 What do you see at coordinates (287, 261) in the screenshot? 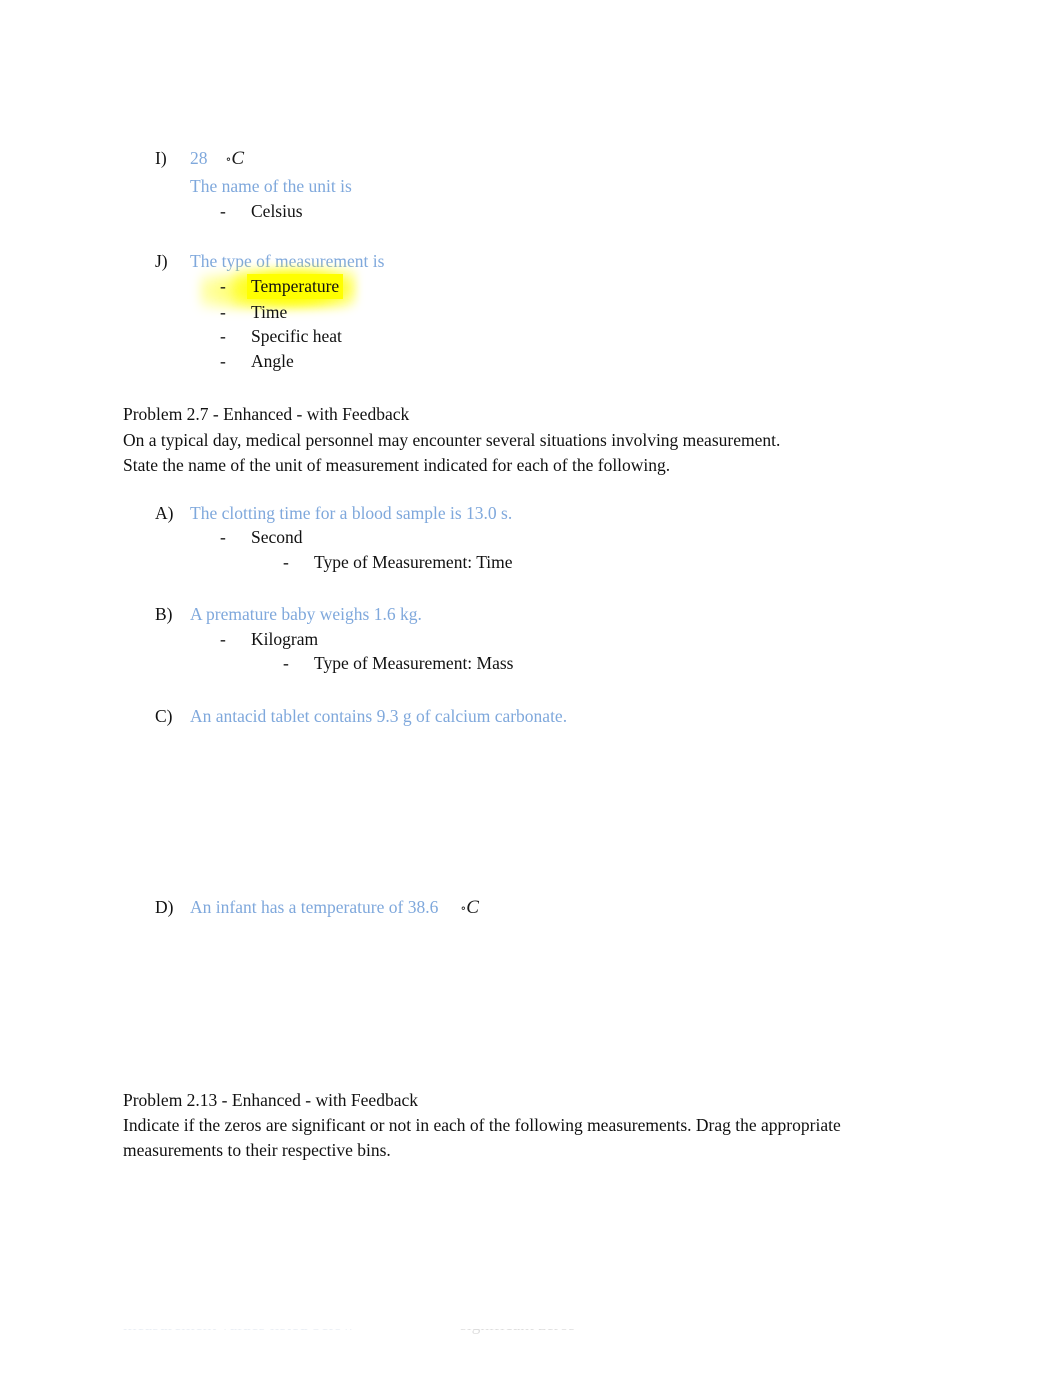
I see `item-j-prompt: The type of measurement is` at bounding box center [287, 261].